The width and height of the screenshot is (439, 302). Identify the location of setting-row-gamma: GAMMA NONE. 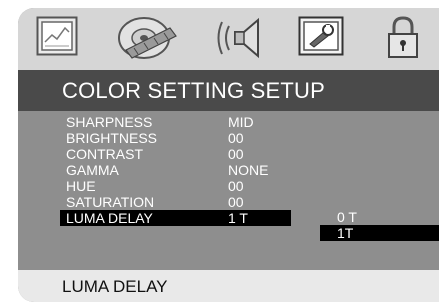
(228, 170).